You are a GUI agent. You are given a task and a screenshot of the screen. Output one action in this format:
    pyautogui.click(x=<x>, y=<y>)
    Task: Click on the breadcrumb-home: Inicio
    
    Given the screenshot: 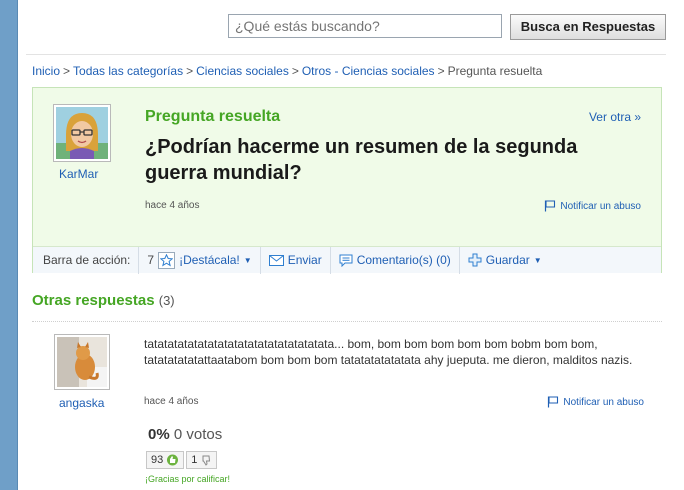 What is the action you would take?
    pyautogui.click(x=46, y=71)
    